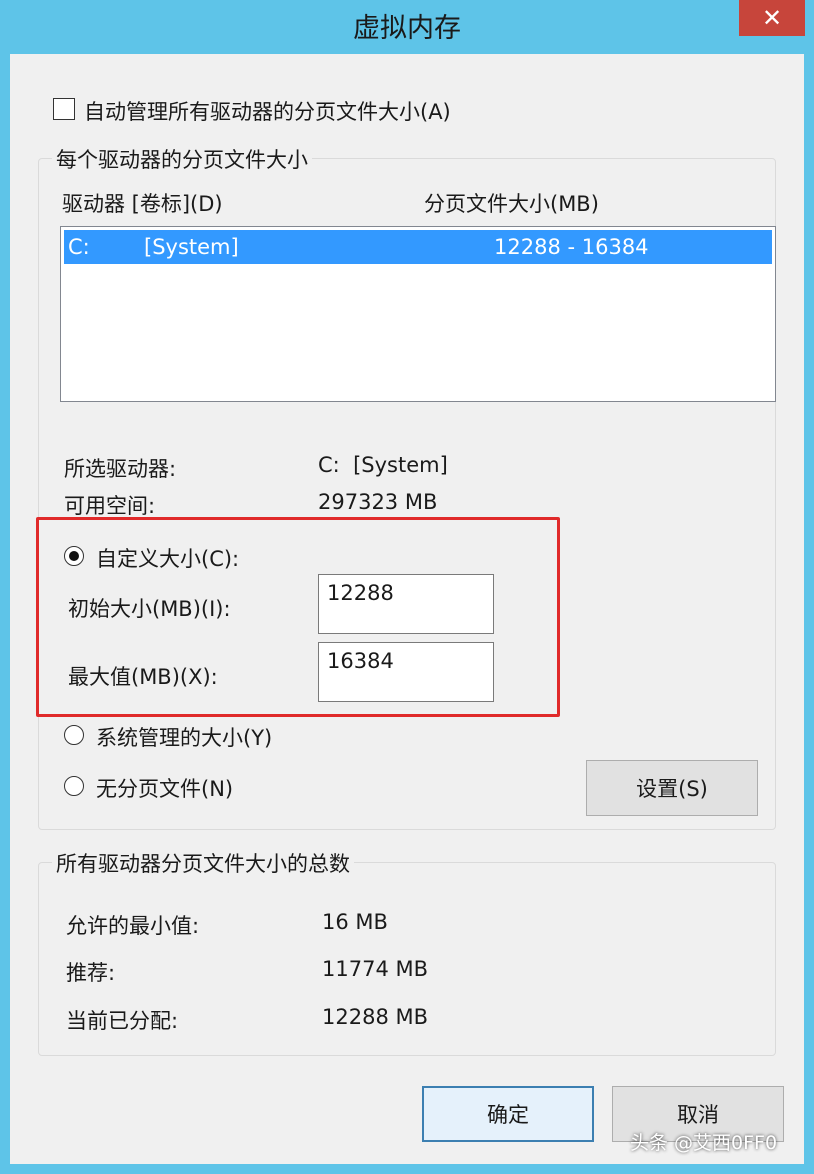 The height and width of the screenshot is (1174, 814). I want to click on highlight-box, so click(298, 617).